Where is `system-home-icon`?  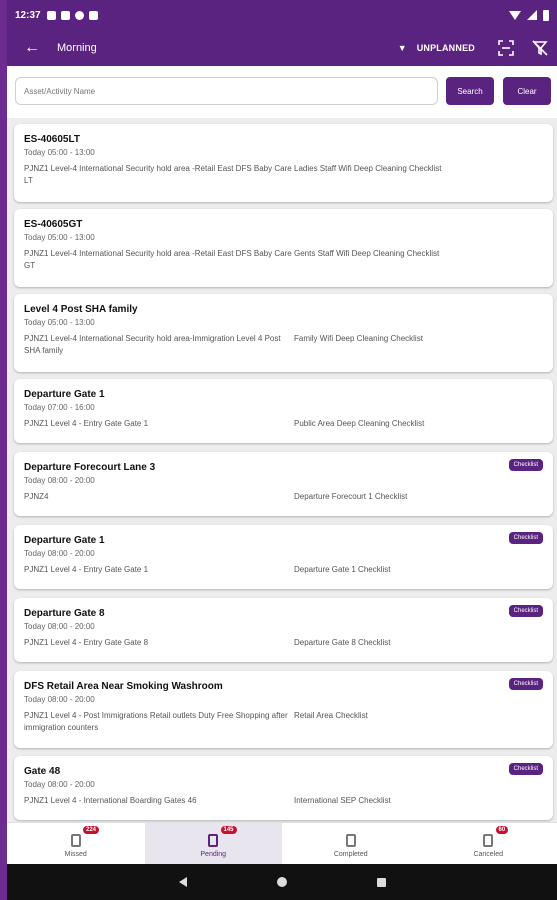
system-home-icon is located at coordinates (281, 882).